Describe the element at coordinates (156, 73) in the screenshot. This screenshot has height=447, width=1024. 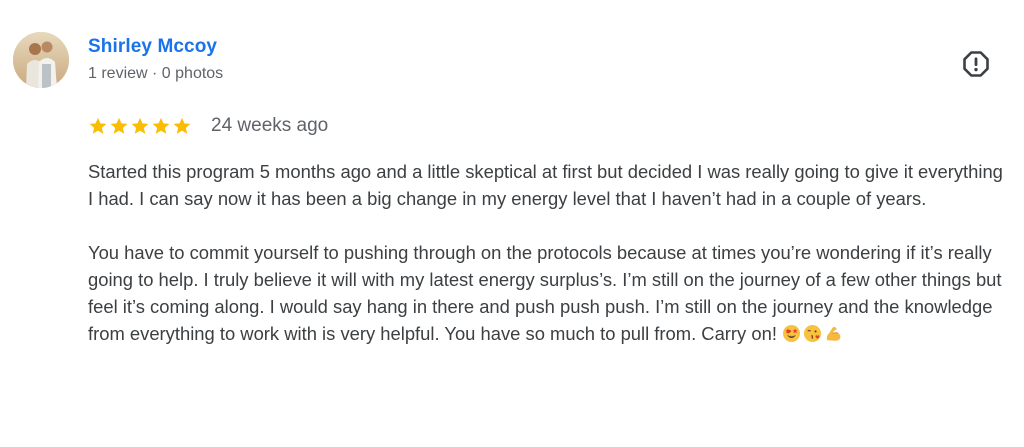
I see `reviewer-meta: 1 review · 0 photos` at that location.